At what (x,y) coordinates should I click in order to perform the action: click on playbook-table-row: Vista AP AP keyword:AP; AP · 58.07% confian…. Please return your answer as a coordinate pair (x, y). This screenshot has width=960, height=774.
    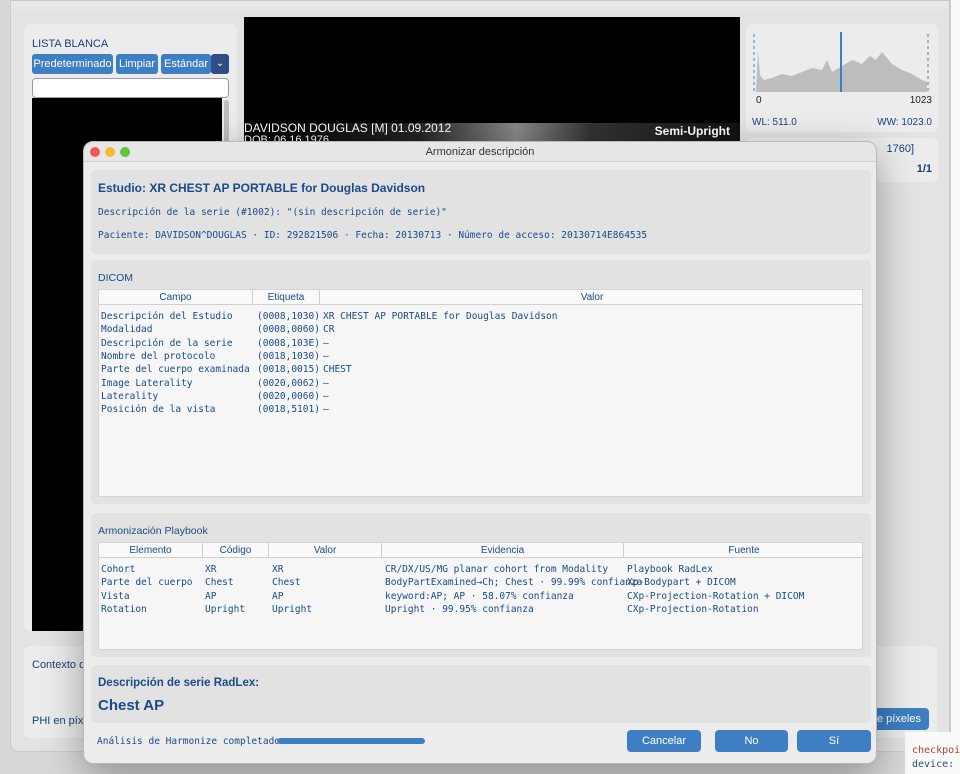
    Looking at the image, I should click on (480, 596).